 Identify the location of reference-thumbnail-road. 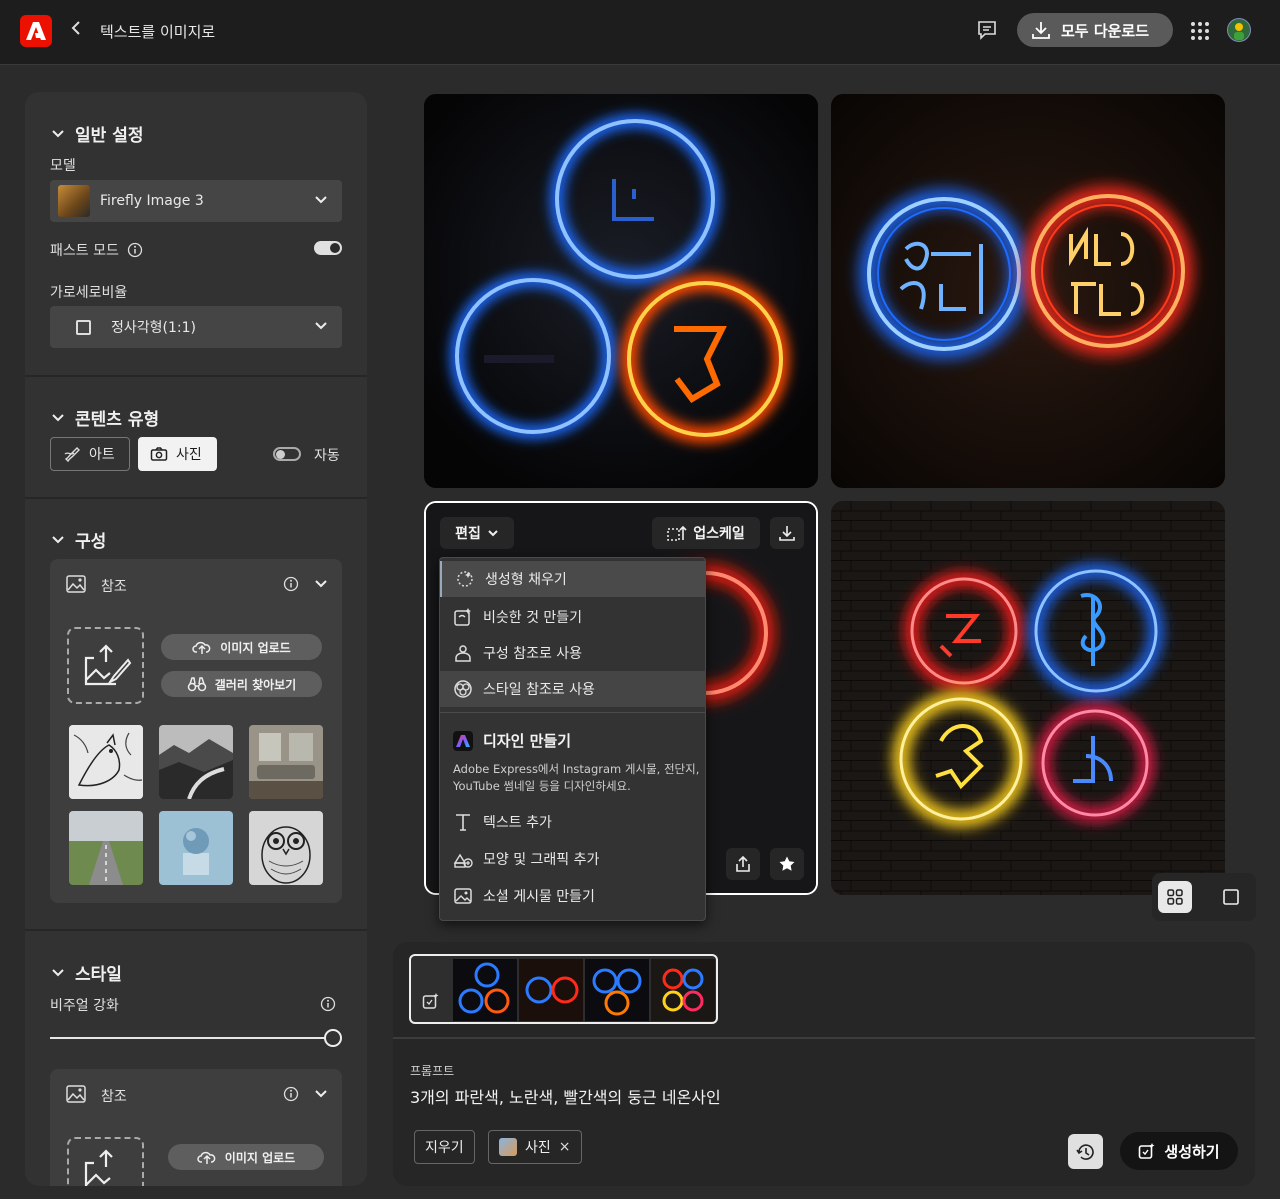
(106, 848).